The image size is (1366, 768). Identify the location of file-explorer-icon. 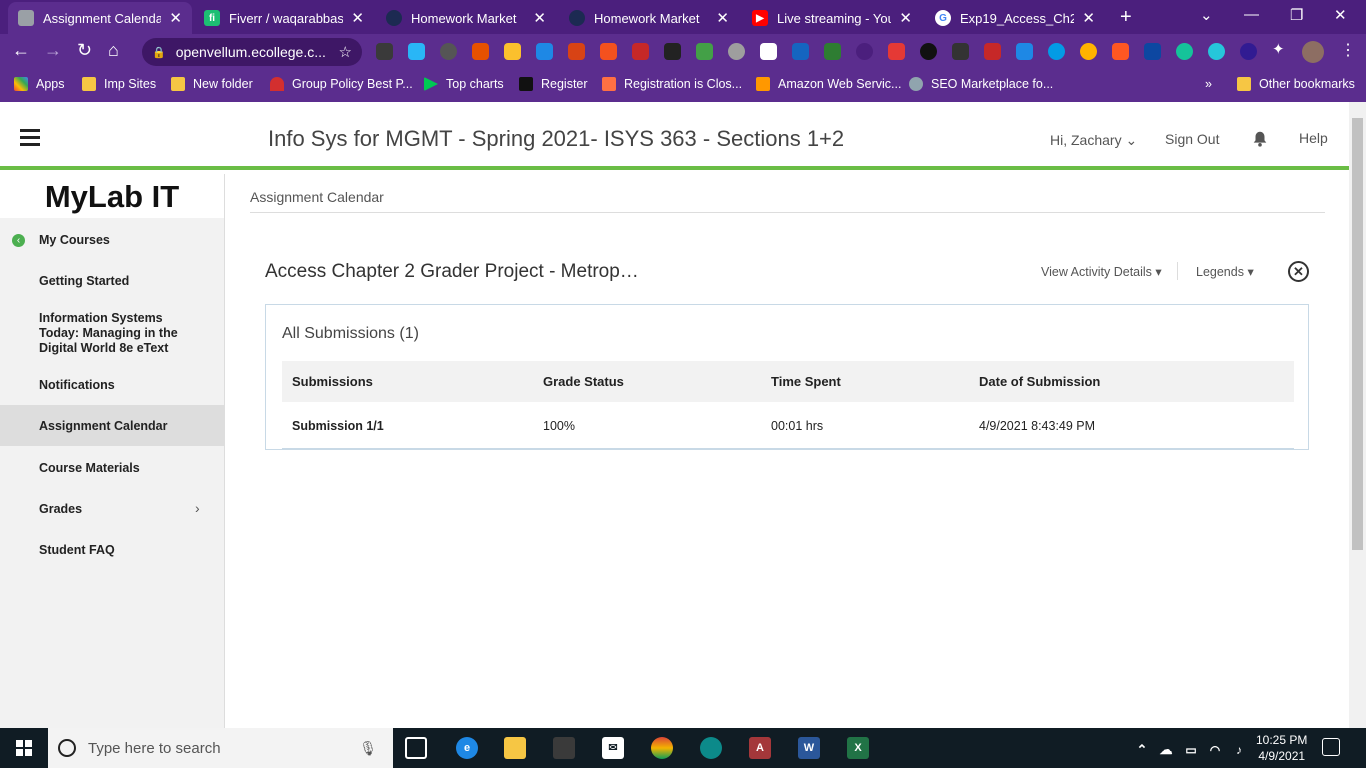
(515, 748).